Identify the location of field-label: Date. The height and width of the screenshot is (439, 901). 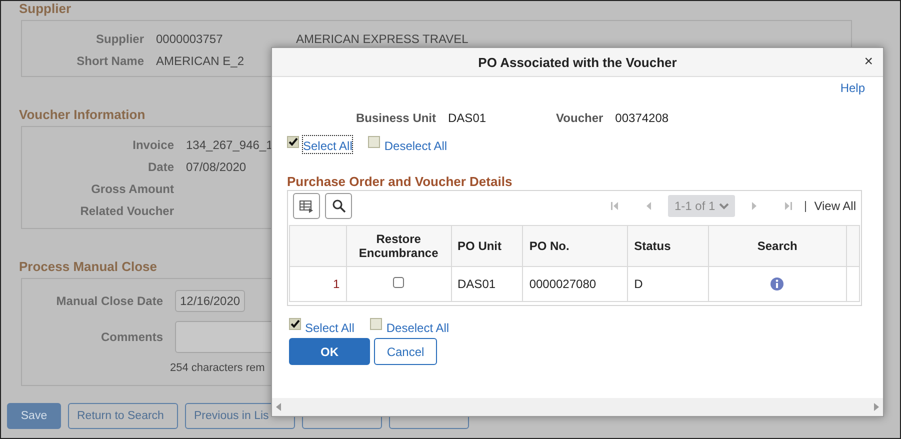
(160, 167).